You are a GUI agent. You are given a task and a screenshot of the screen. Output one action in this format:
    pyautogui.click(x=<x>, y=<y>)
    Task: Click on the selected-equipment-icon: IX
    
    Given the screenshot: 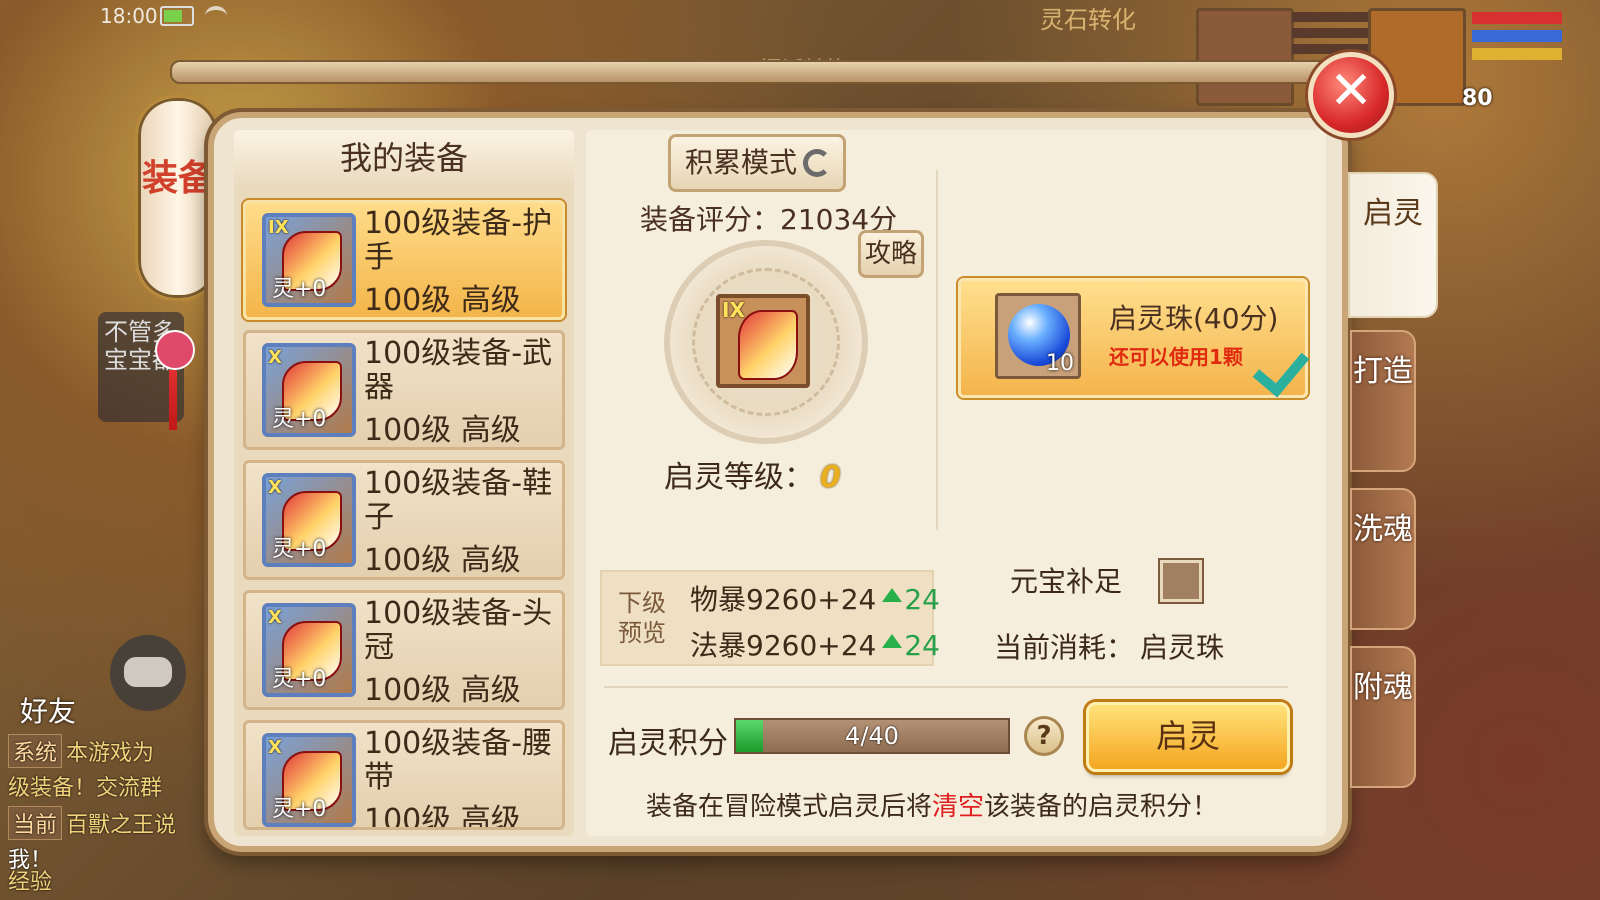 What is the action you would take?
    pyautogui.click(x=763, y=341)
    